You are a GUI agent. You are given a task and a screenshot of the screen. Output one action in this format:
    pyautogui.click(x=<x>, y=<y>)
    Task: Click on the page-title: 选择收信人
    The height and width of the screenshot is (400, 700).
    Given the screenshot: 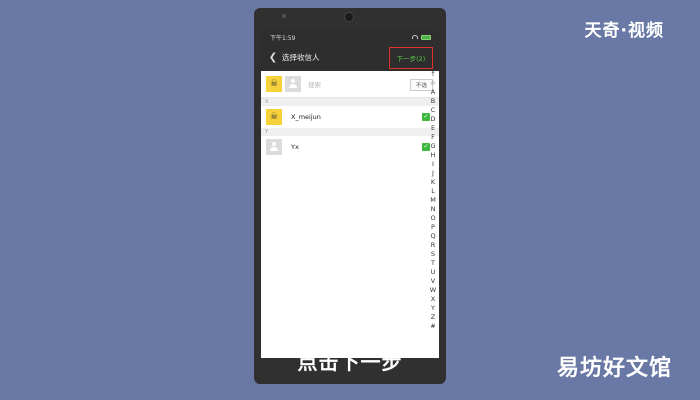 What is the action you would take?
    pyautogui.click(x=301, y=57)
    